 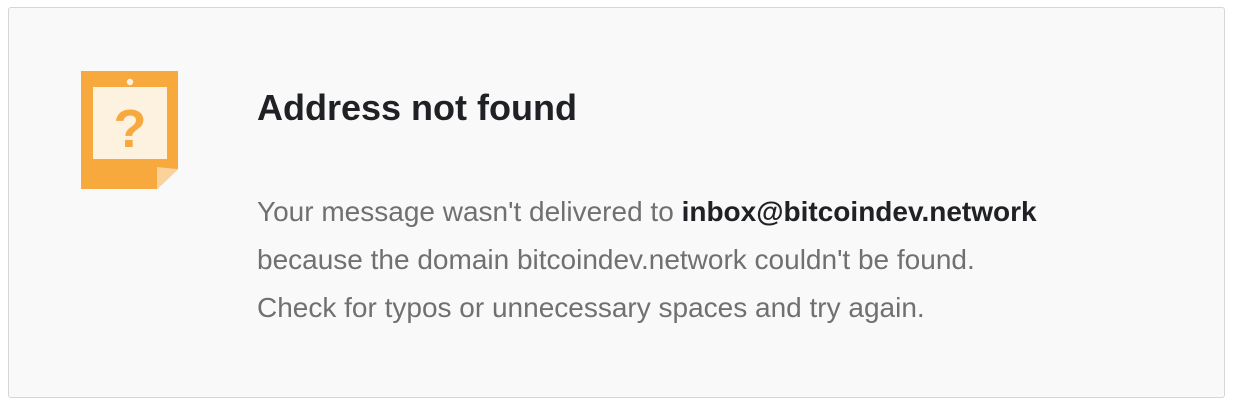 I want to click on question-note-icon: ?, so click(x=131, y=130).